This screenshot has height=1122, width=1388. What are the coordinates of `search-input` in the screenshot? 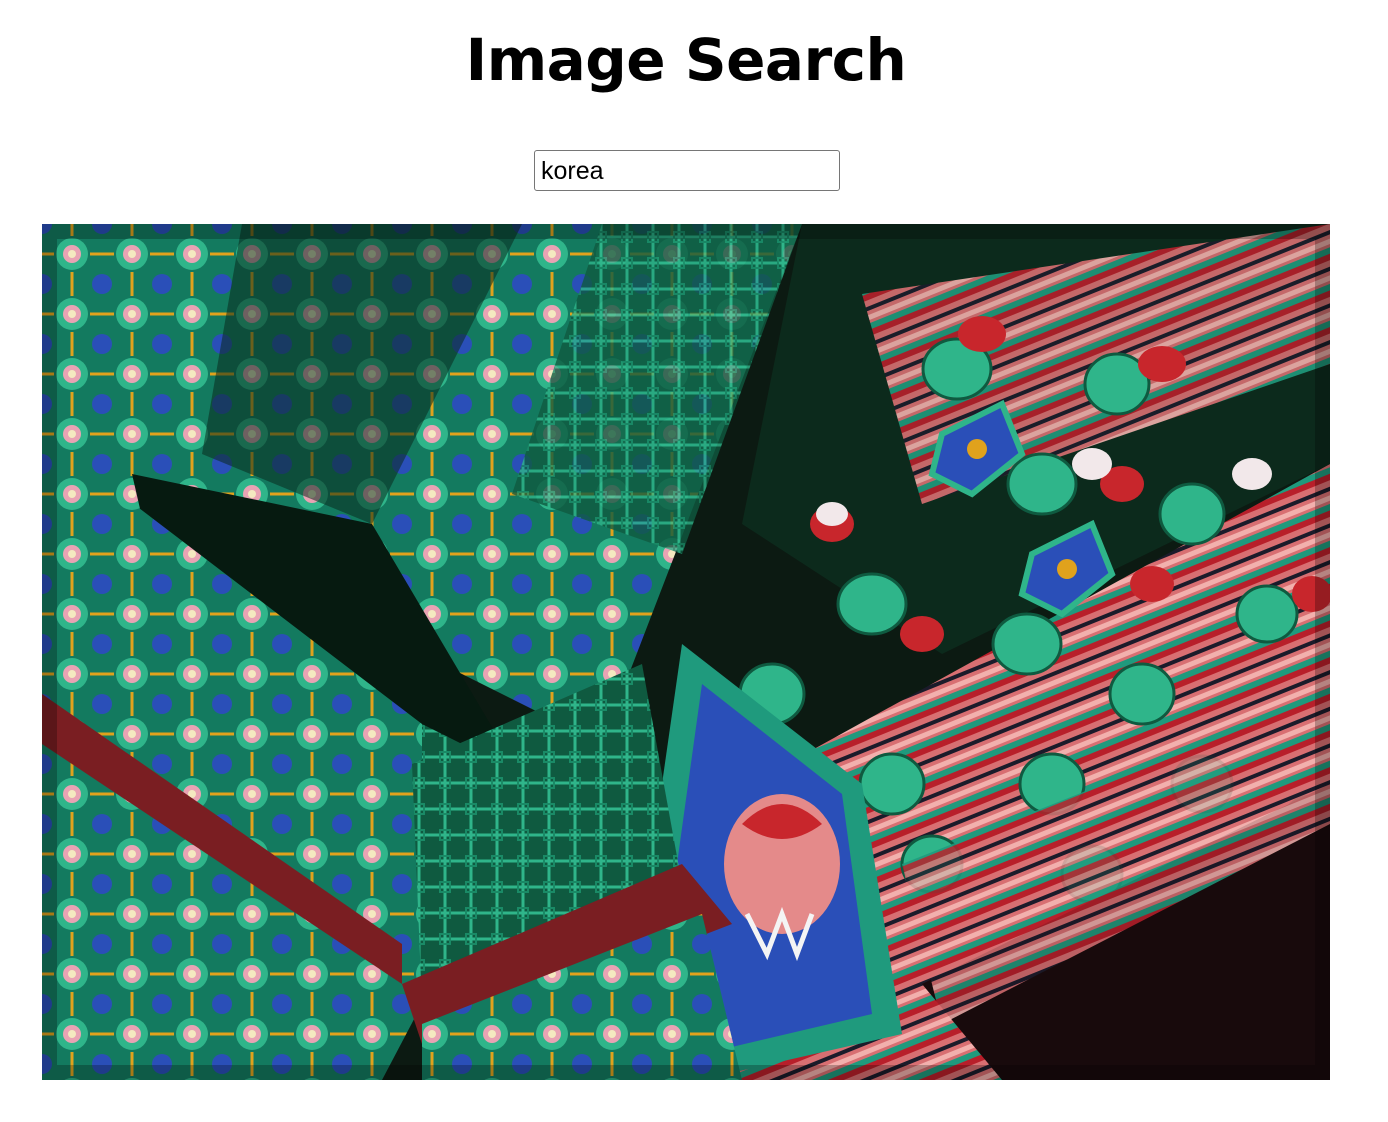 It's located at (687, 170).